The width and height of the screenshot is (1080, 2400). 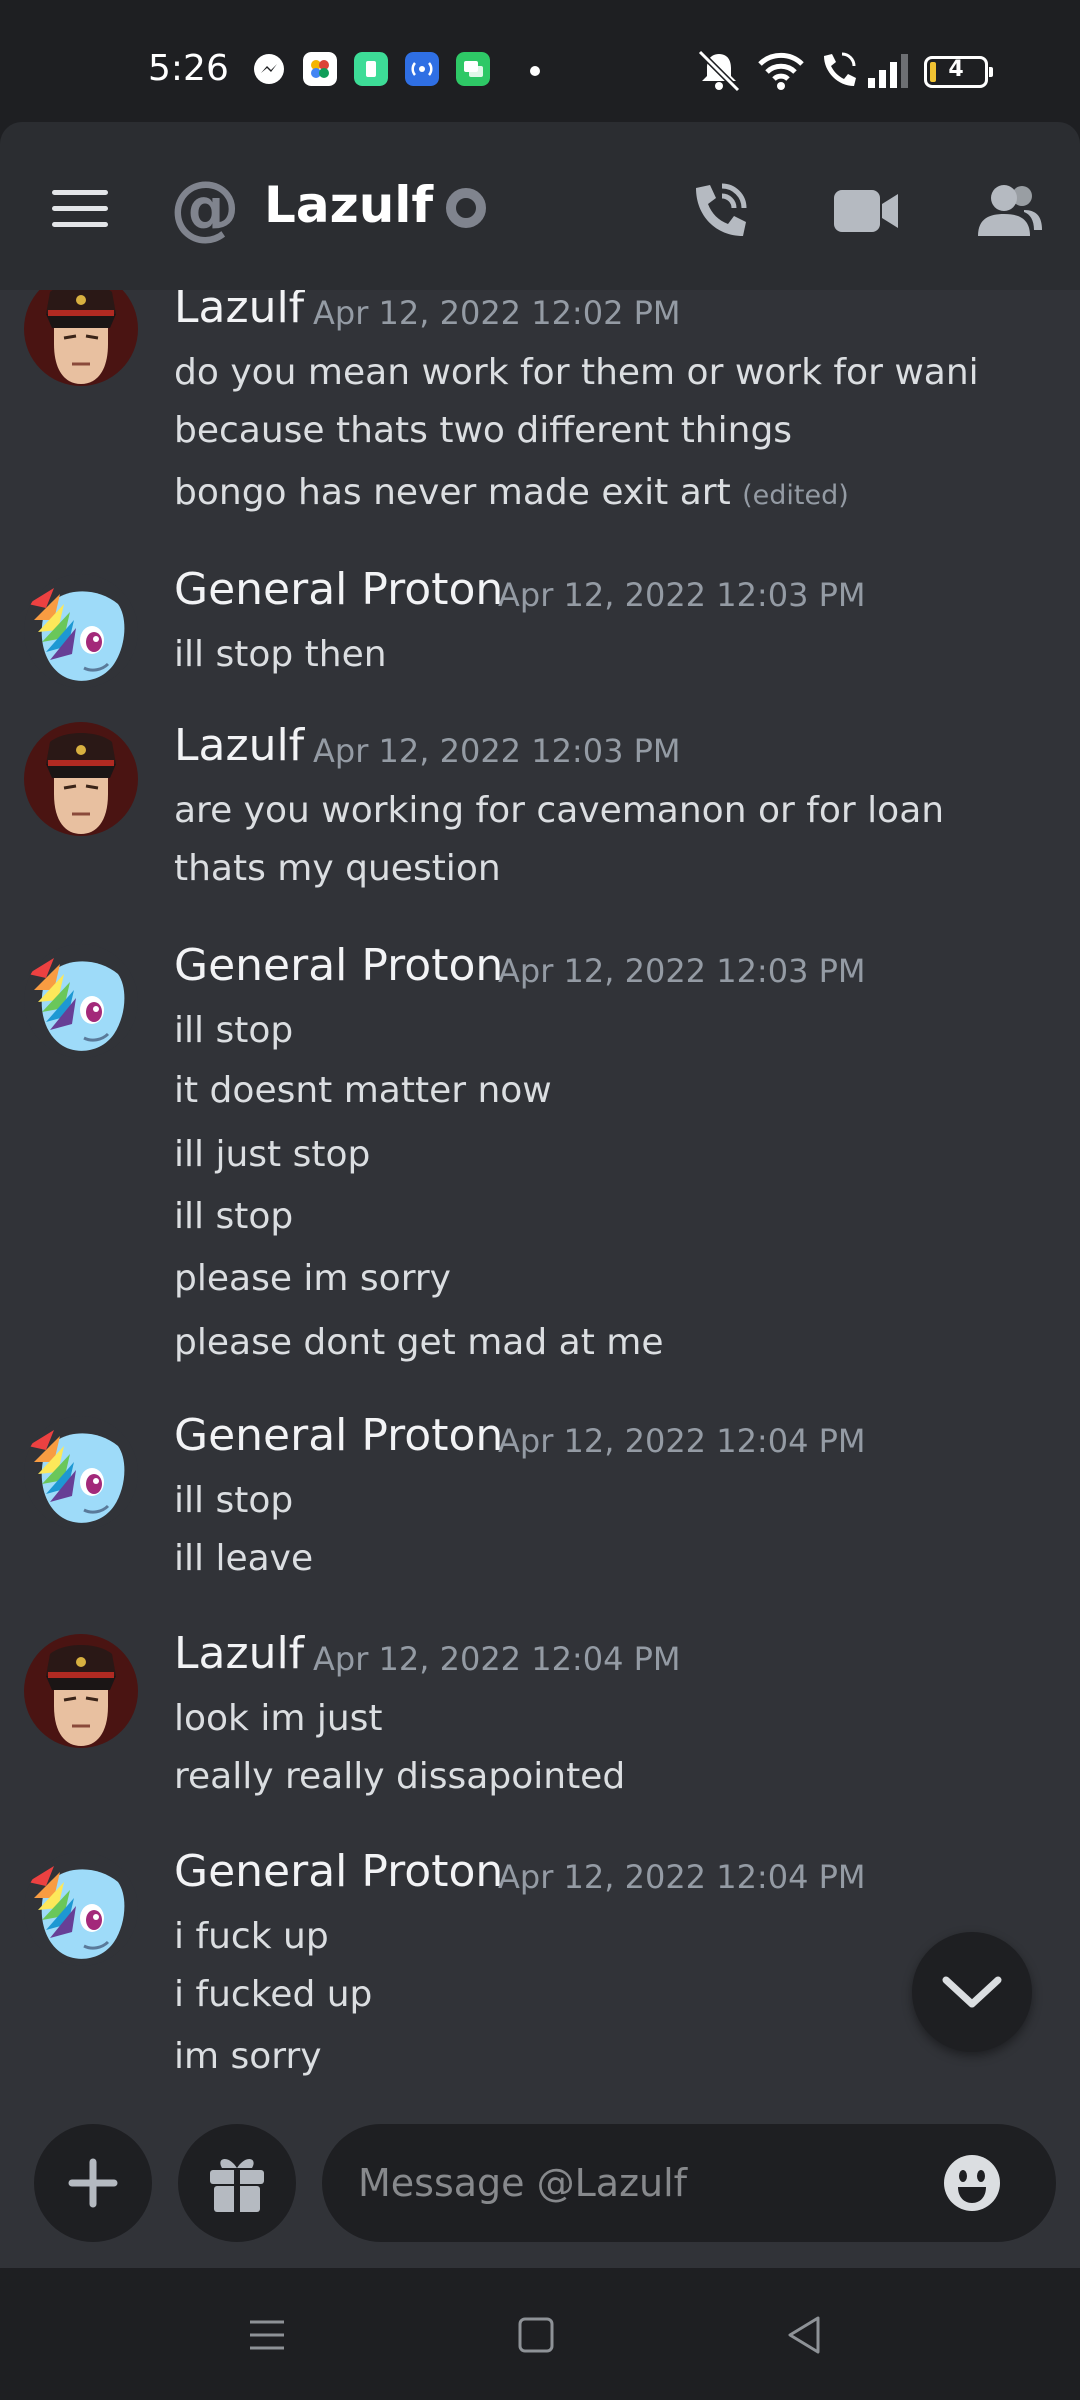 What do you see at coordinates (400, 1776) in the screenshot?
I see `message-text: really really dissapointed` at bounding box center [400, 1776].